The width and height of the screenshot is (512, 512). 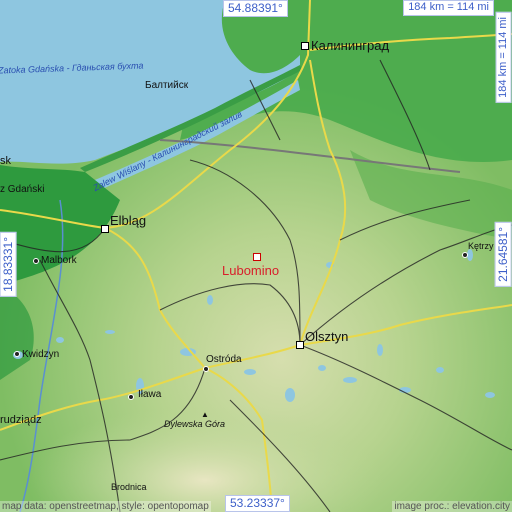 I want to click on coord-bottom: 53.23337°, so click(x=257, y=503).